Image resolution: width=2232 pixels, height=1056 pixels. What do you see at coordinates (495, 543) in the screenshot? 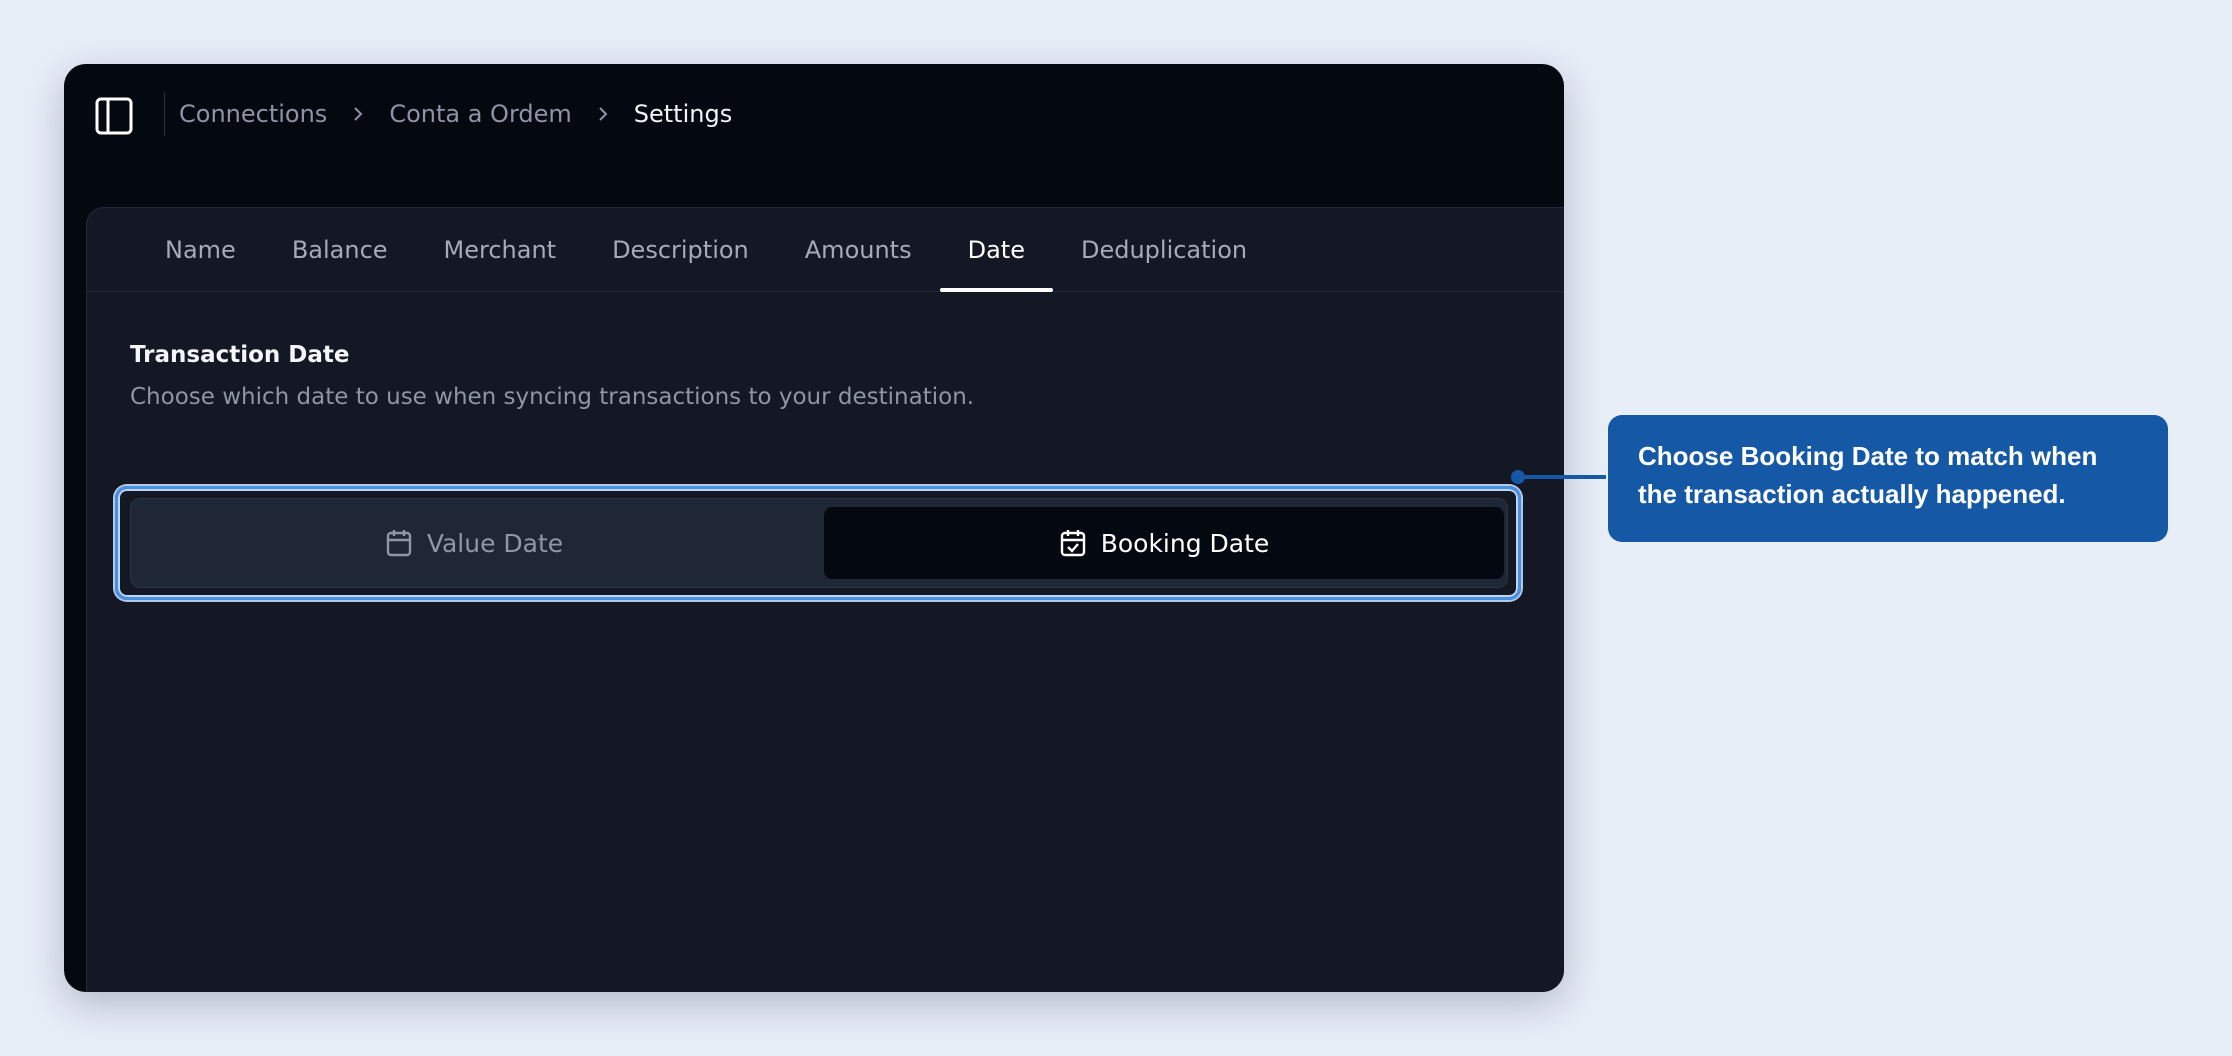
I see `value-date-label: Value Date` at bounding box center [495, 543].